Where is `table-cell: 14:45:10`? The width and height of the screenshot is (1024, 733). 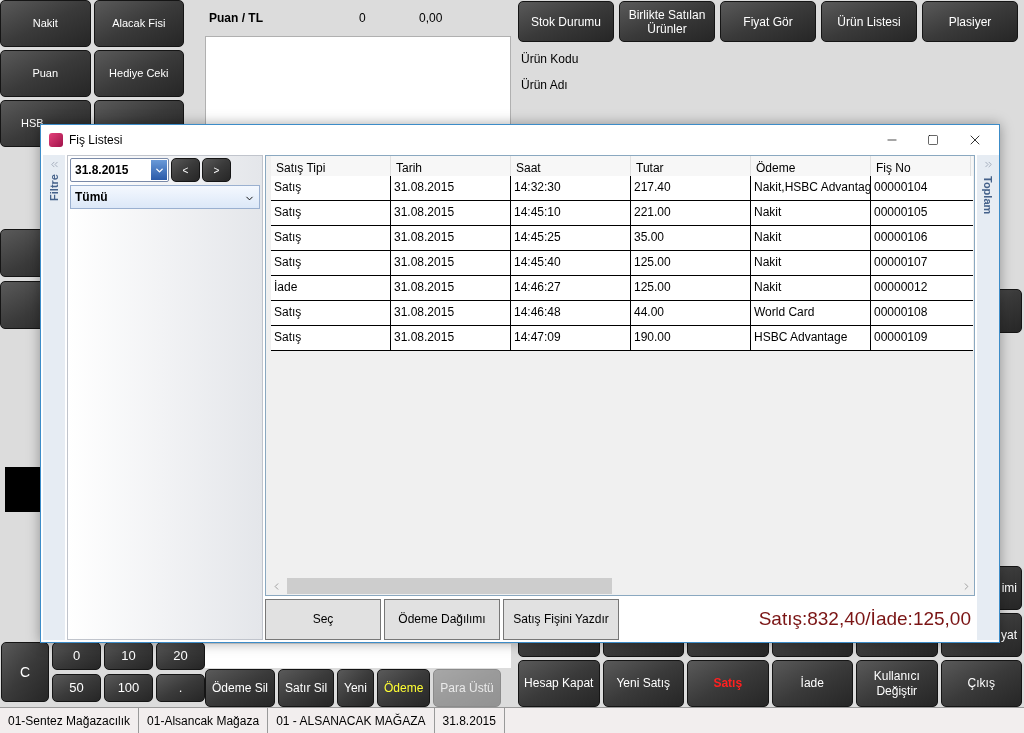
table-cell: 14:45:10 is located at coordinates (571, 213).